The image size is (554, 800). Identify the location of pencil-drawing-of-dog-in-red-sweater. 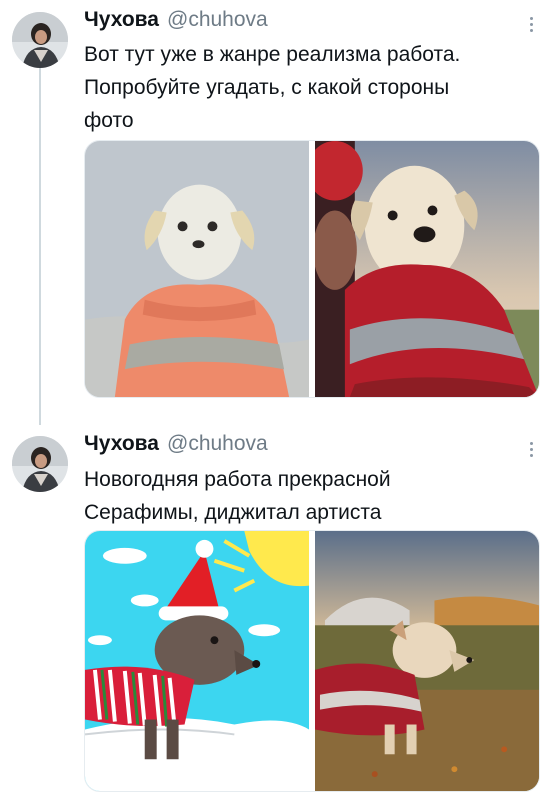
(197, 269).